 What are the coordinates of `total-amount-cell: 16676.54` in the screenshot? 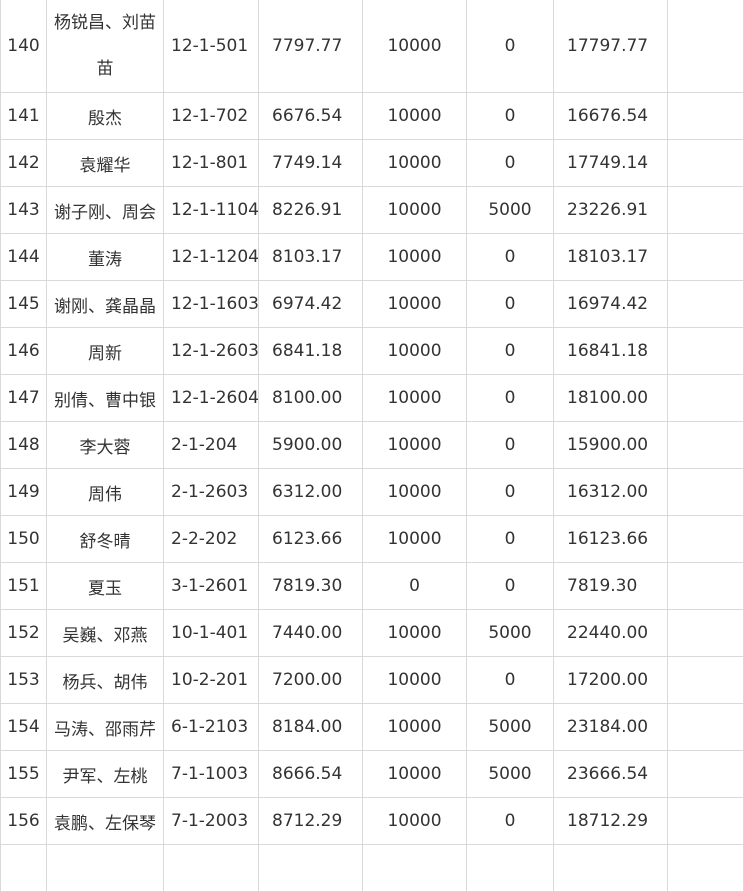 It's located at (610, 116).